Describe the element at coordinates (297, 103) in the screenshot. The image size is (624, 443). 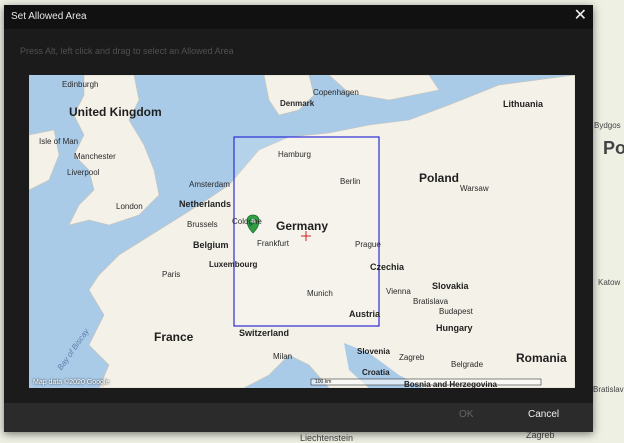
I see `label-denmark: Denmark` at that location.